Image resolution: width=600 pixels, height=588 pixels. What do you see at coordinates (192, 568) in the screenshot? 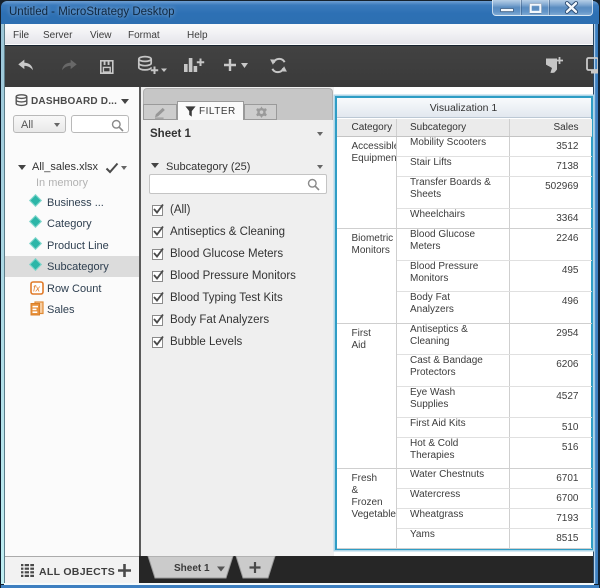
I see `svg-text: Sheet 1` at bounding box center [192, 568].